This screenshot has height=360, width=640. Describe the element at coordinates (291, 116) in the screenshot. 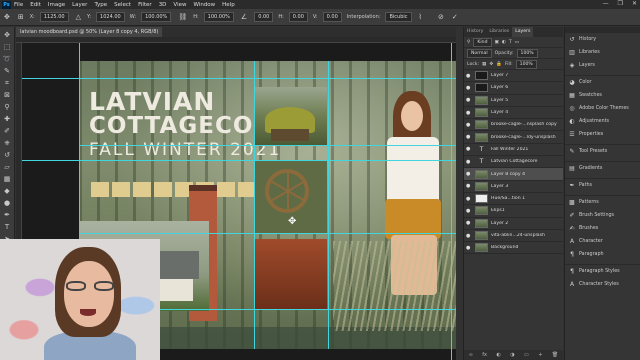

I see `thatched-hut-photo` at that location.